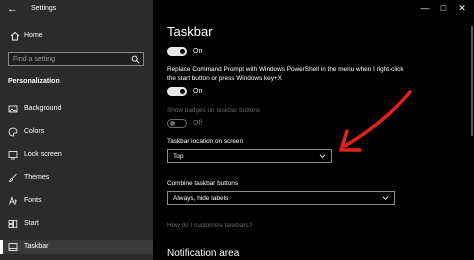 The height and width of the screenshot is (260, 474). I want to click on close-button: ✕, so click(462, 8).